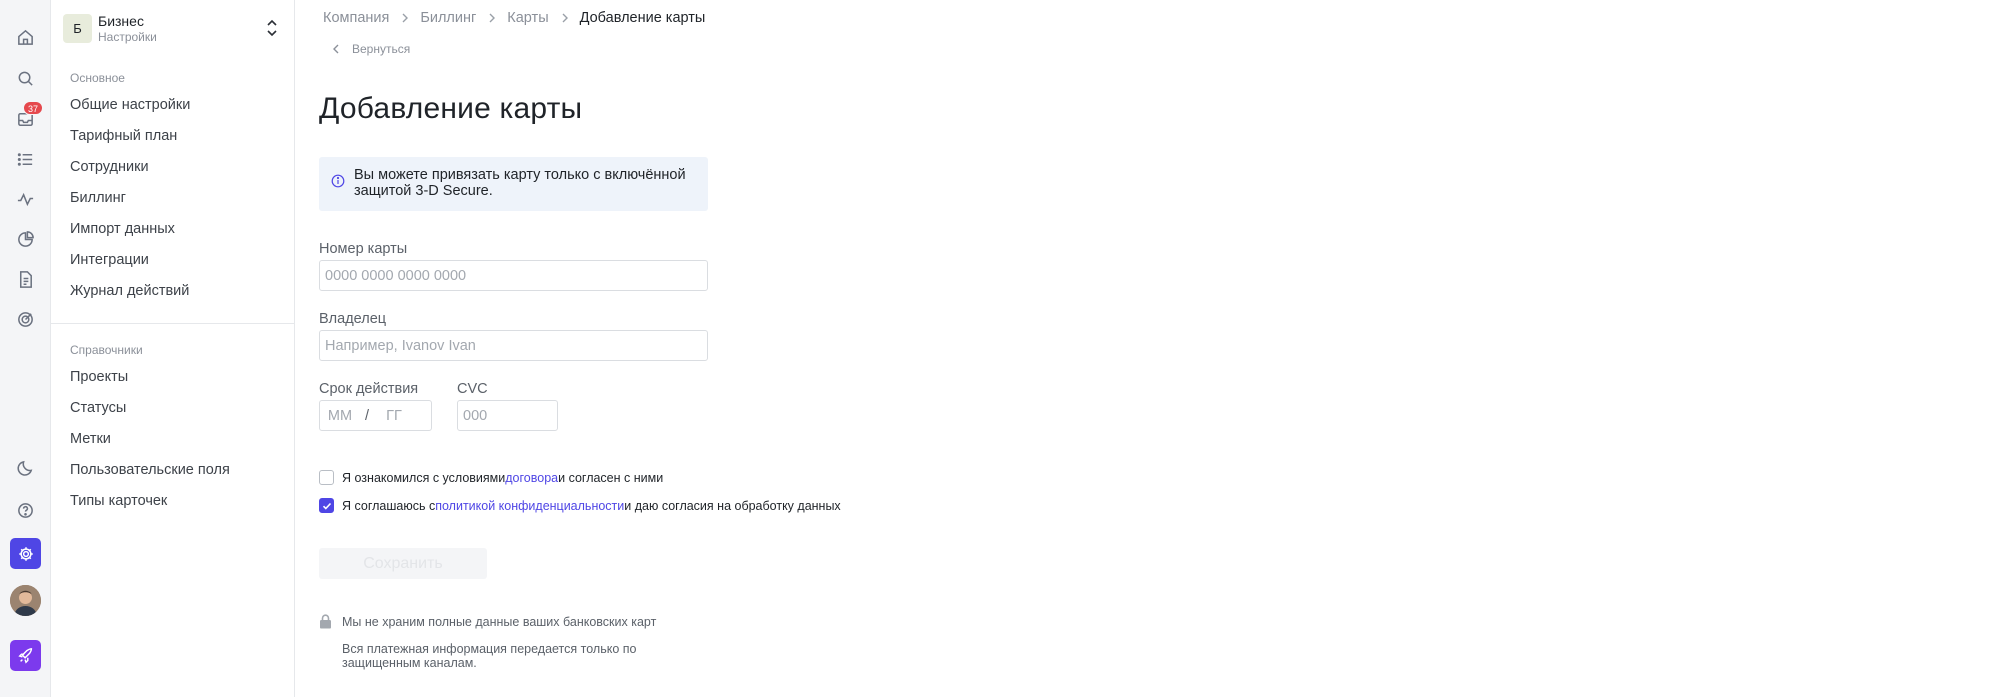  Describe the element at coordinates (389, 505) in the screenshot. I see `privacy-text-before: Я соглашаюсь с` at that location.